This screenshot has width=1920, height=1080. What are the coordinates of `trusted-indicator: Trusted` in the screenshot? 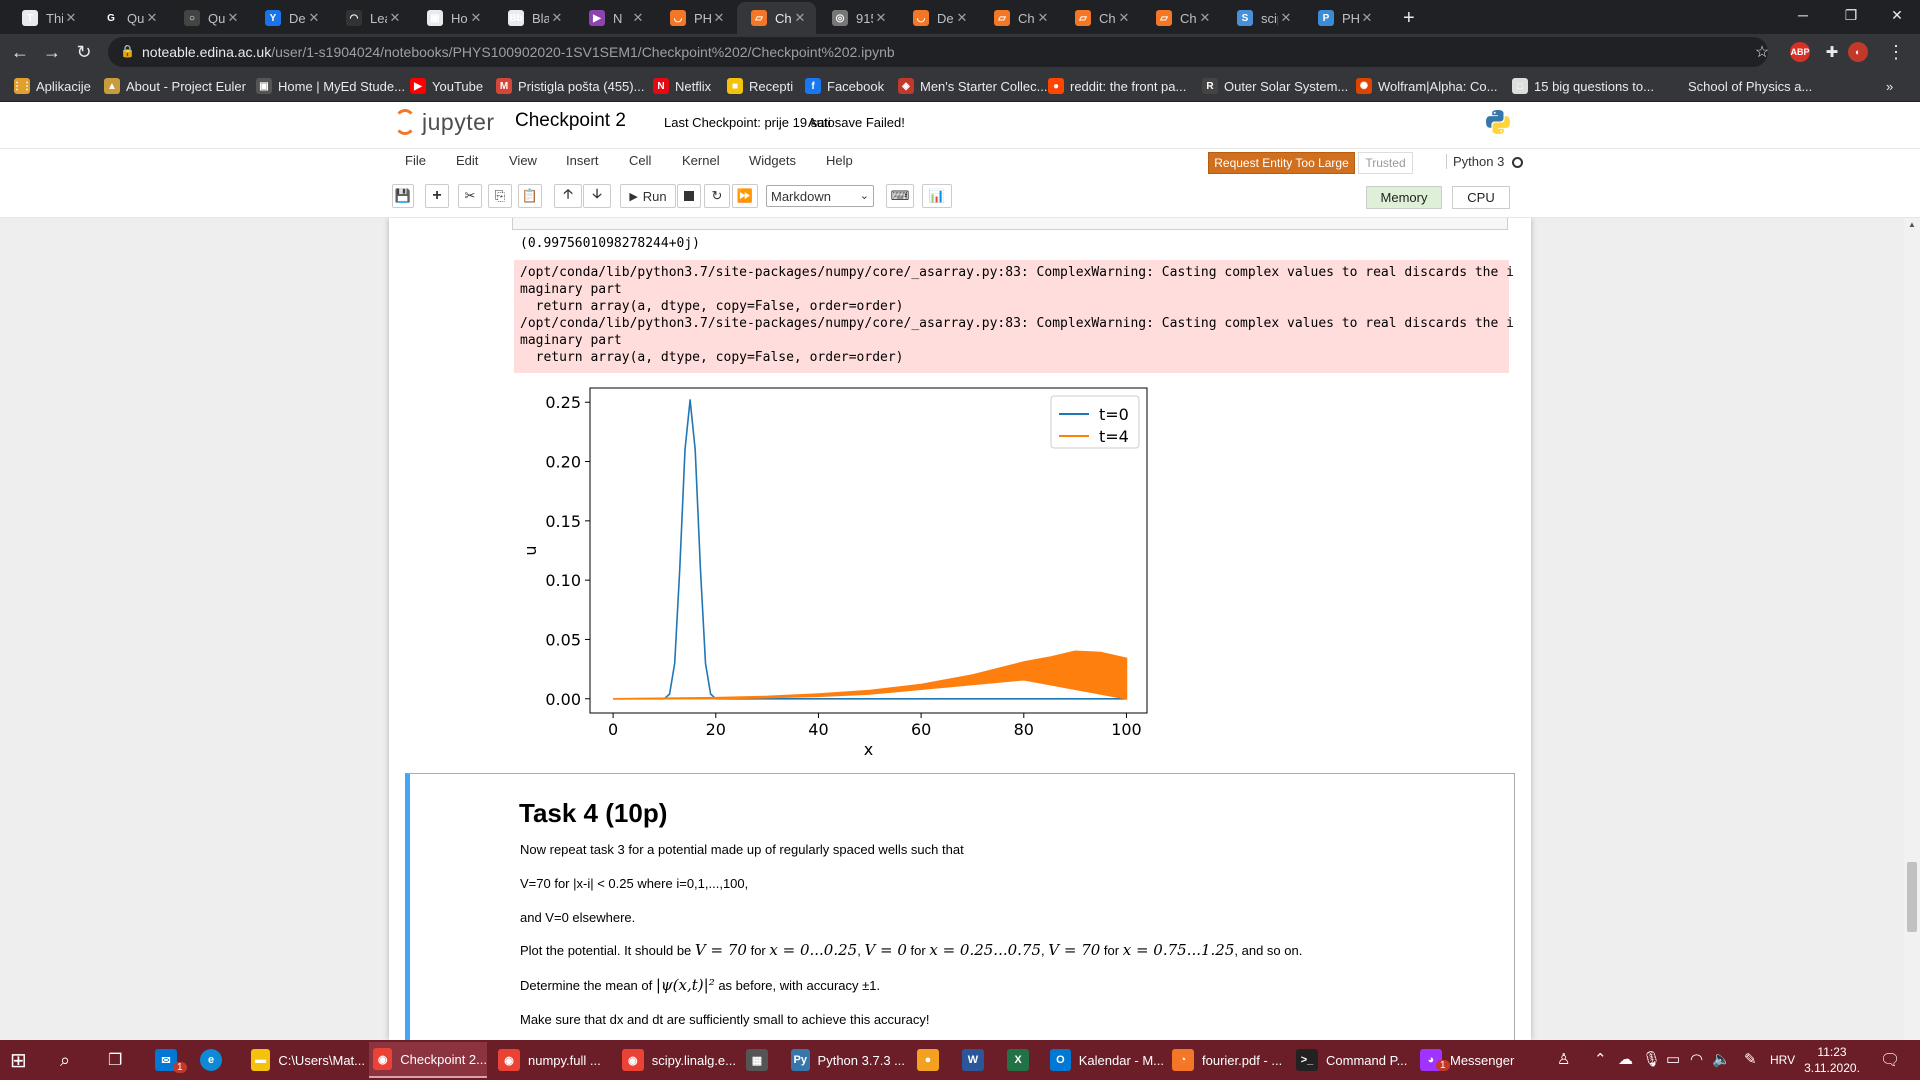 It's located at (1385, 163).